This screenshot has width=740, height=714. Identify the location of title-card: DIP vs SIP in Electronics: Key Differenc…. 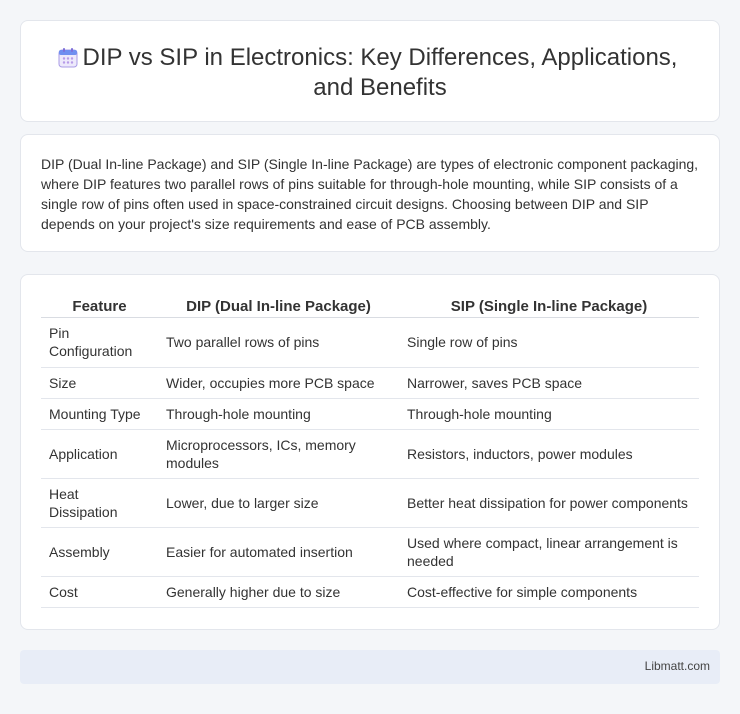
(370, 71).